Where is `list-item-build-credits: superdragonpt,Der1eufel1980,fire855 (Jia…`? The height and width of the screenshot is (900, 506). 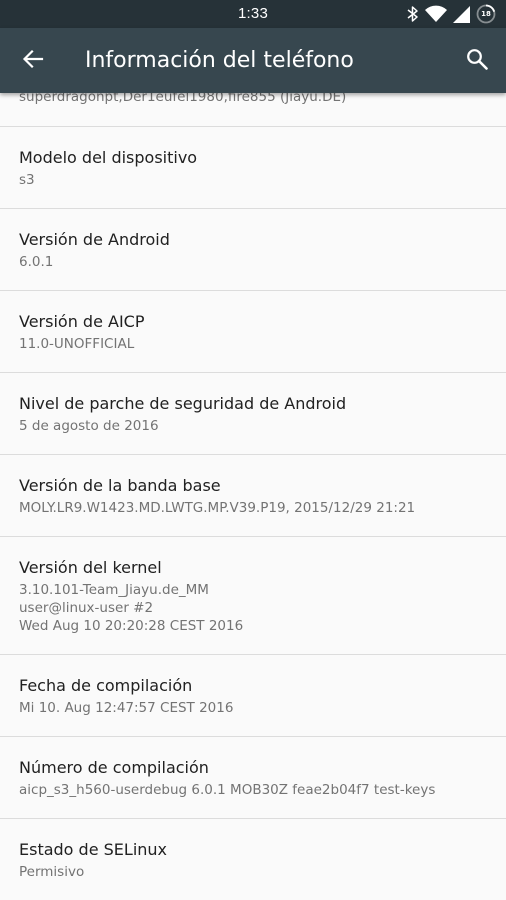
list-item-build-credits: superdragonpt,Der1eufel1980,fire855 (Jia… is located at coordinates (253, 110).